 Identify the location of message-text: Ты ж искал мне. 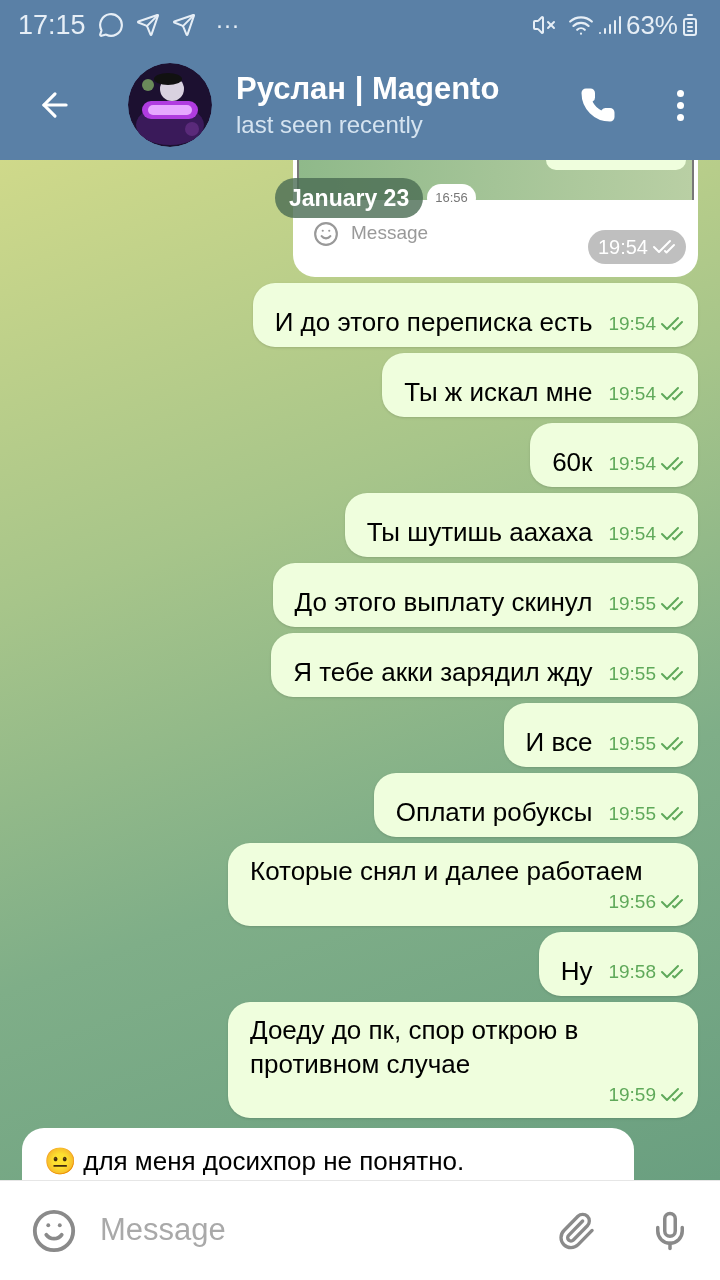
(498, 392).